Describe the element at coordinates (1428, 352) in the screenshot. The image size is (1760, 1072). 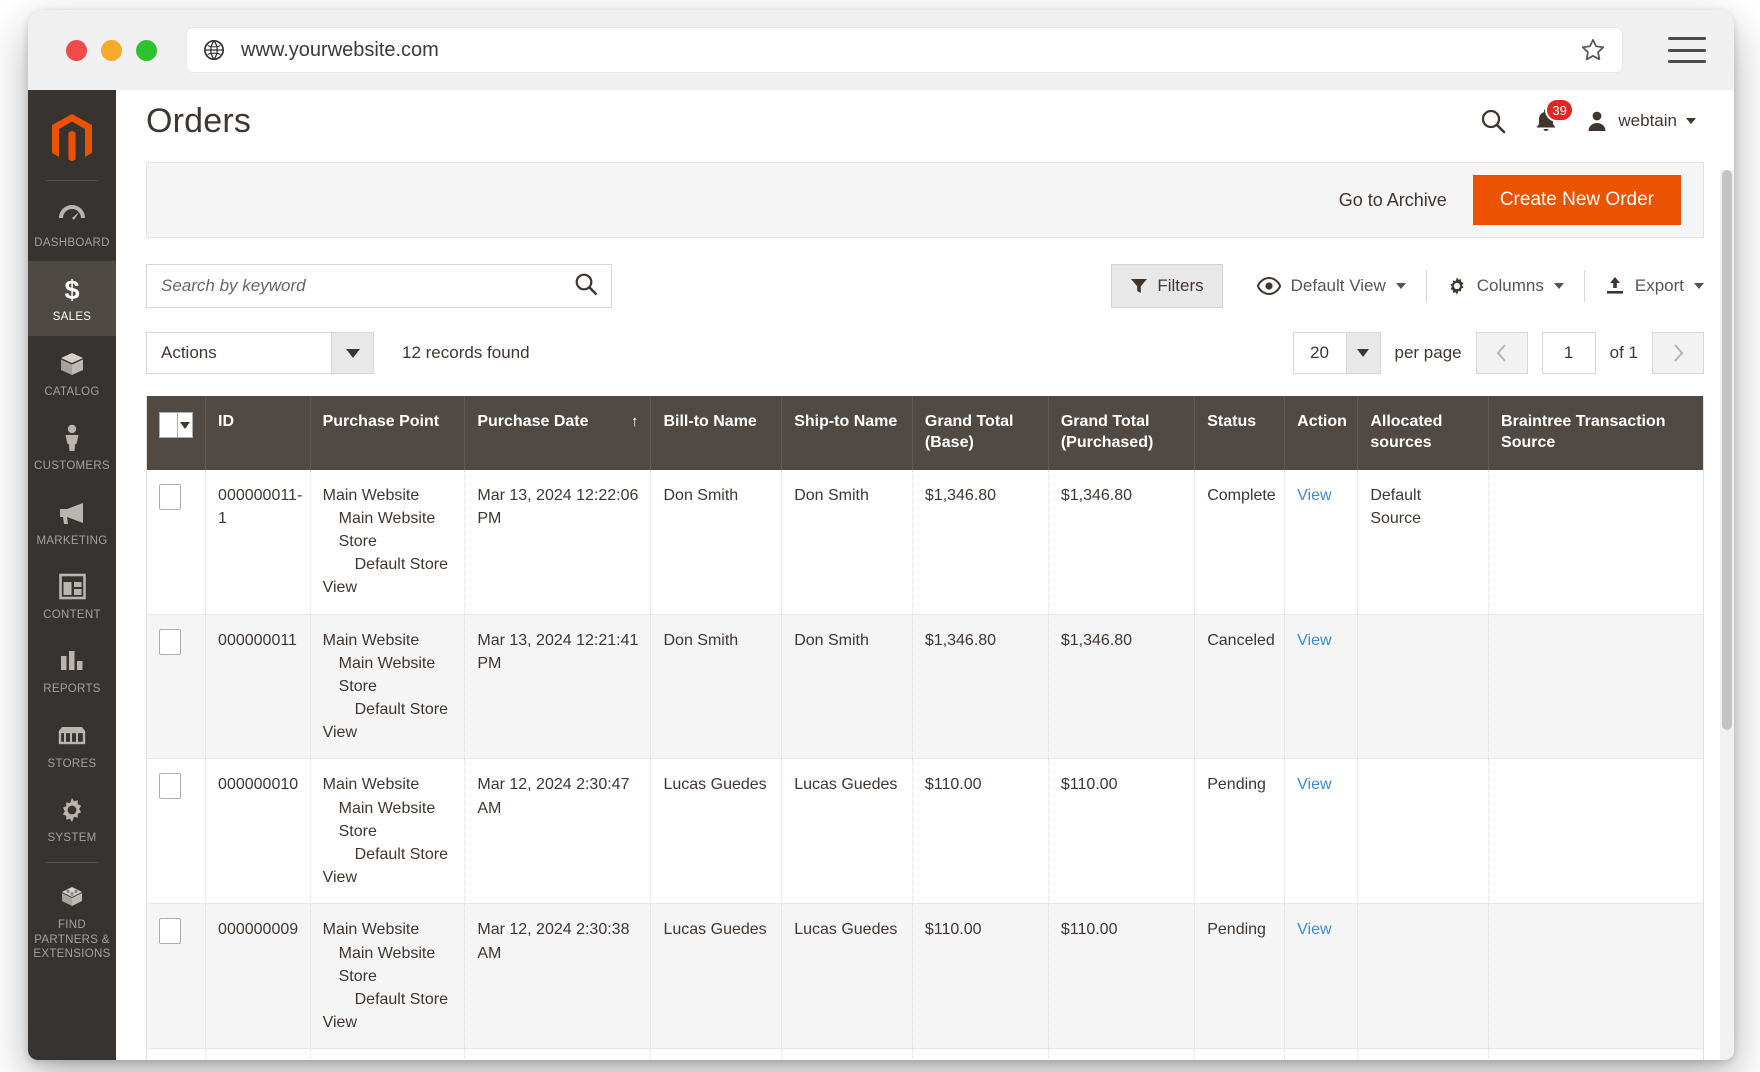
I see `per-page-label: per page` at that location.